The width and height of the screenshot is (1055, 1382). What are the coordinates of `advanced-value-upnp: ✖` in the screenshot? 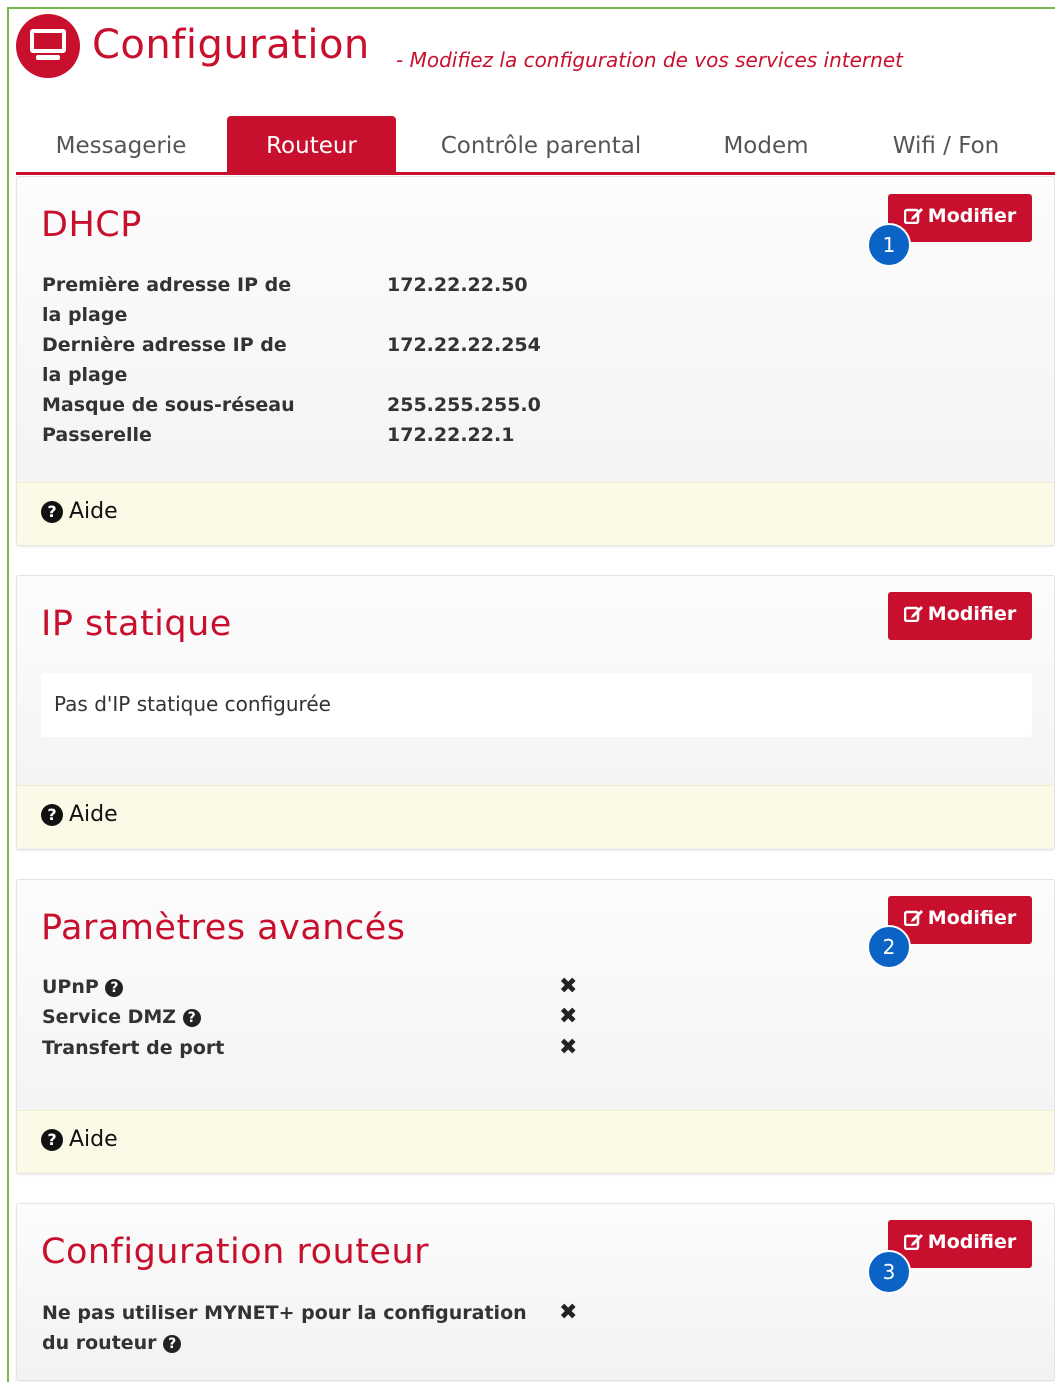 It's located at (568, 986).